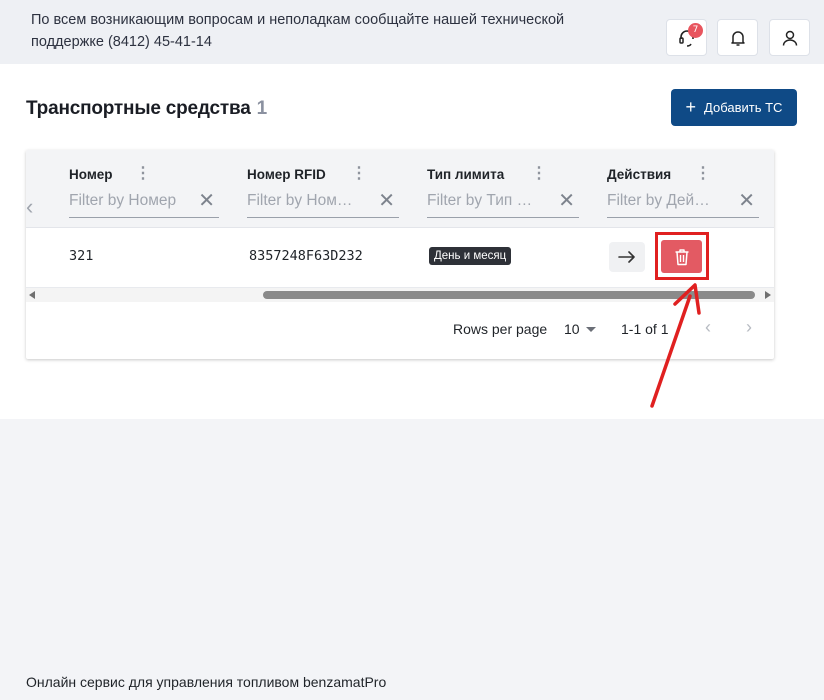 The width and height of the screenshot is (824, 700). What do you see at coordinates (500, 329) in the screenshot?
I see `rows-per-page-label: Rows per page` at bounding box center [500, 329].